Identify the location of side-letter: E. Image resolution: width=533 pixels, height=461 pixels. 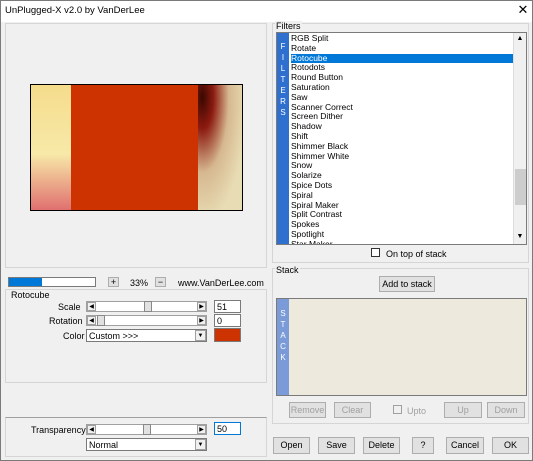
(283, 90).